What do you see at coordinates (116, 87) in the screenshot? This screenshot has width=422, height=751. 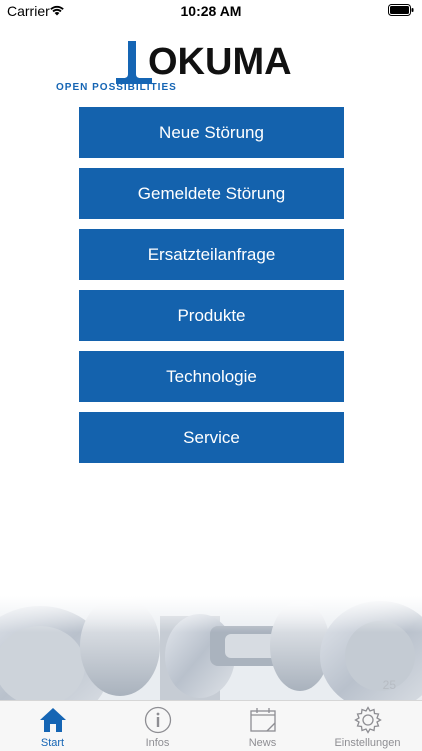 I see `logo-tagline: OPEN POSSIBILITIES` at bounding box center [116, 87].